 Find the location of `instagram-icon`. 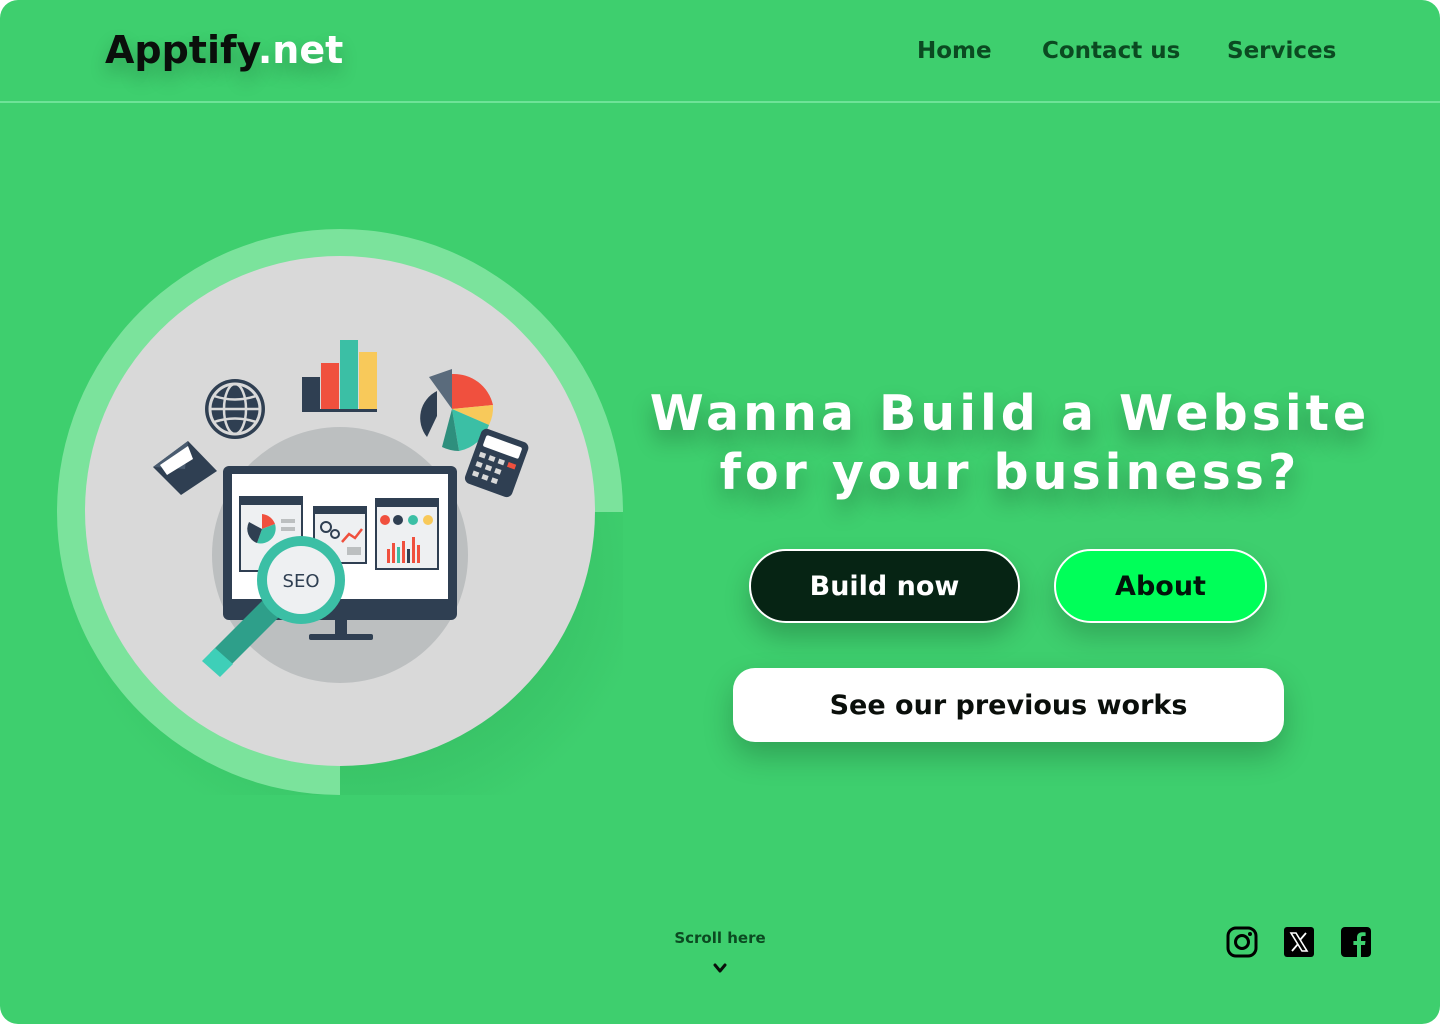

instagram-icon is located at coordinates (1242, 942).